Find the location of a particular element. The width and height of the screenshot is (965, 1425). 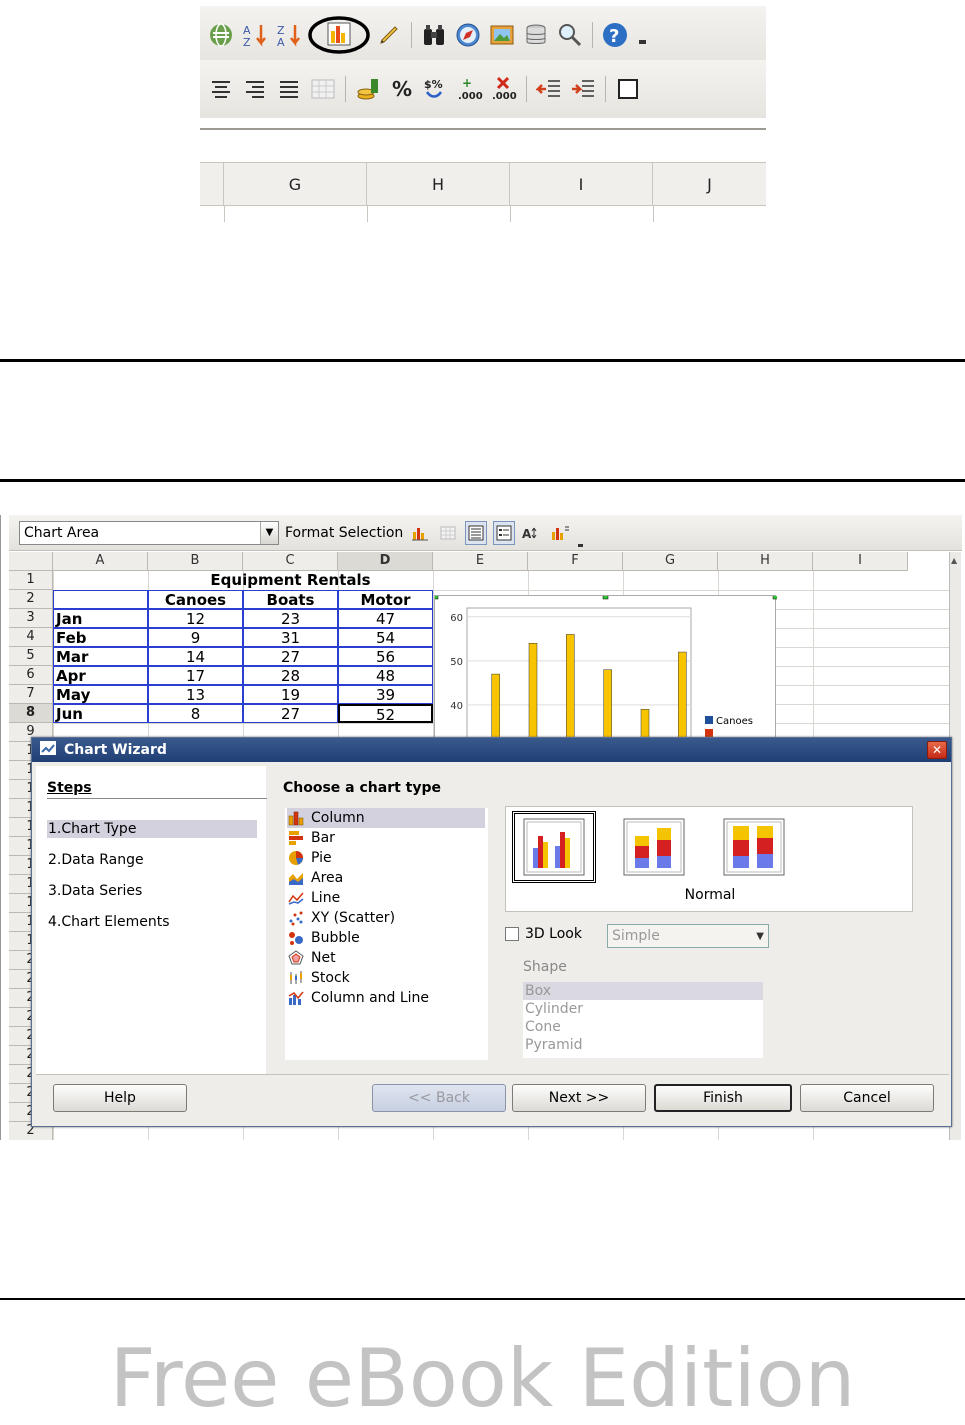

chevron-down-icon: ▼ is located at coordinates (269, 532).